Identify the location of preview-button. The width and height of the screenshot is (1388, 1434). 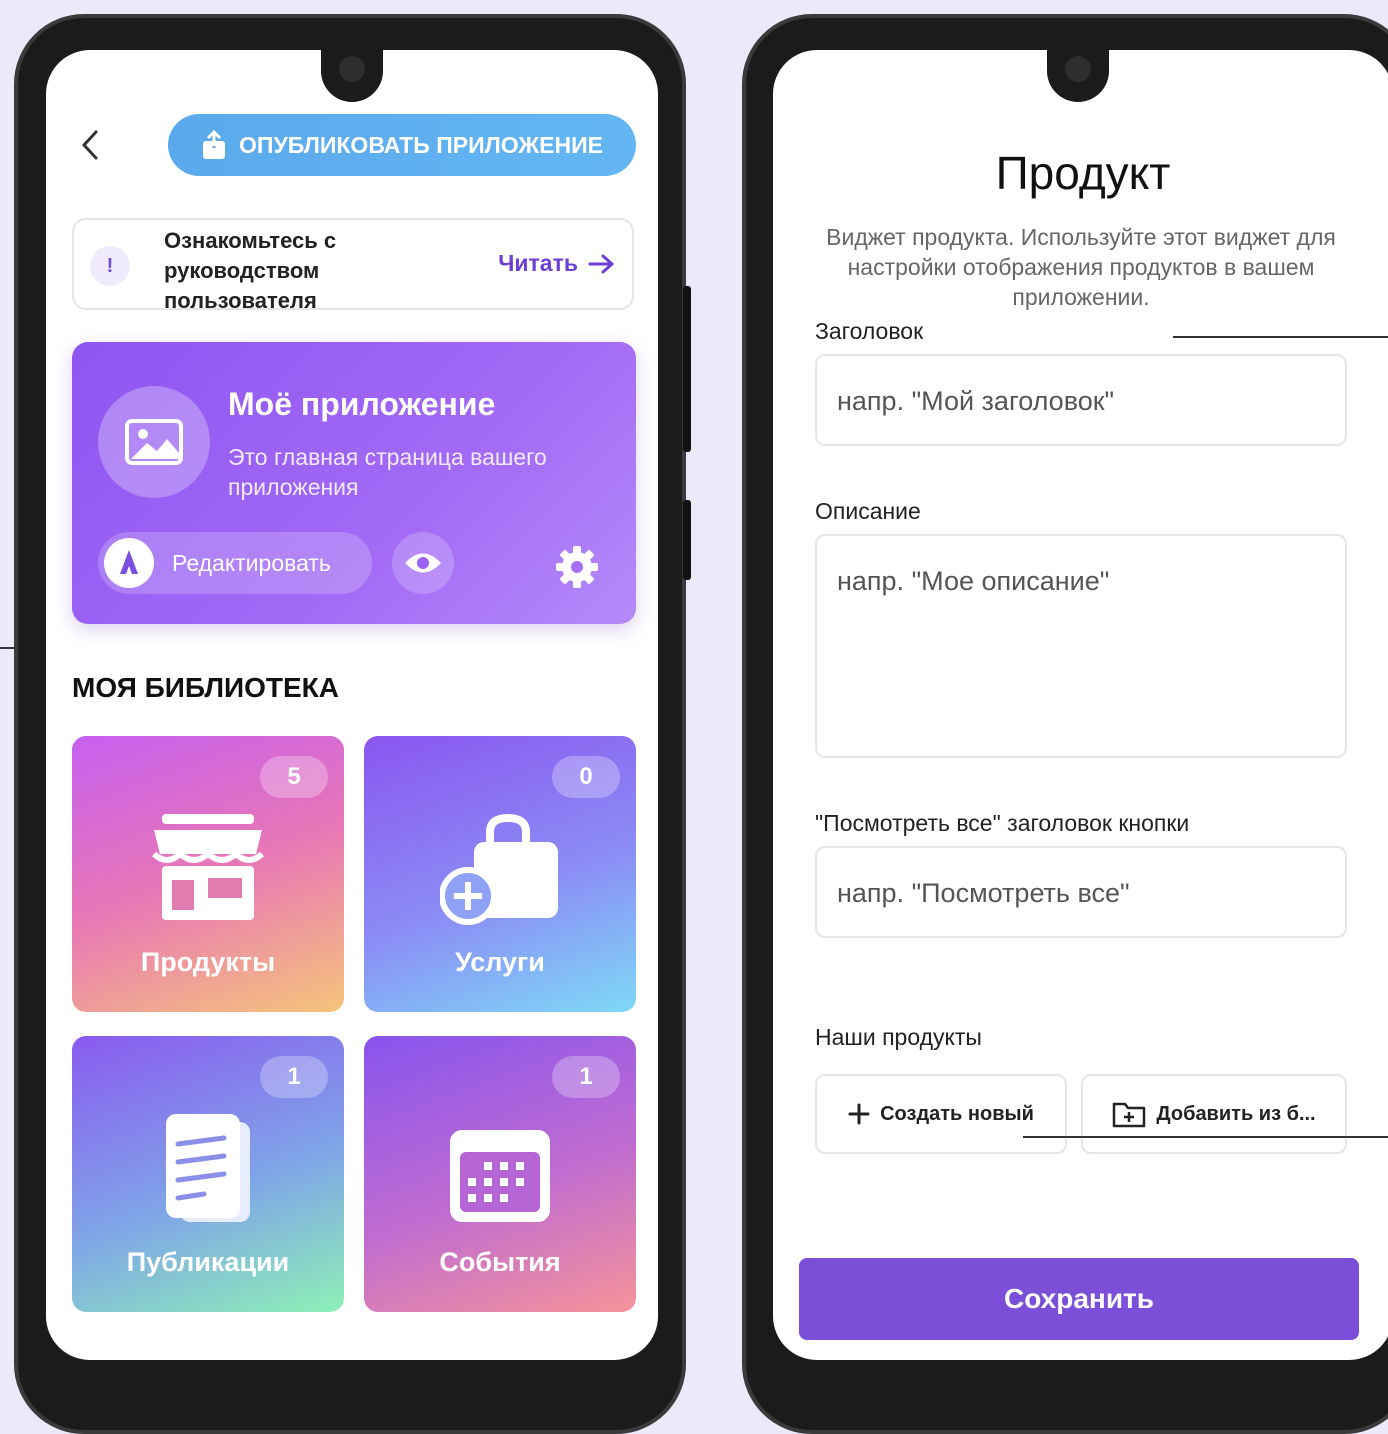
(423, 563).